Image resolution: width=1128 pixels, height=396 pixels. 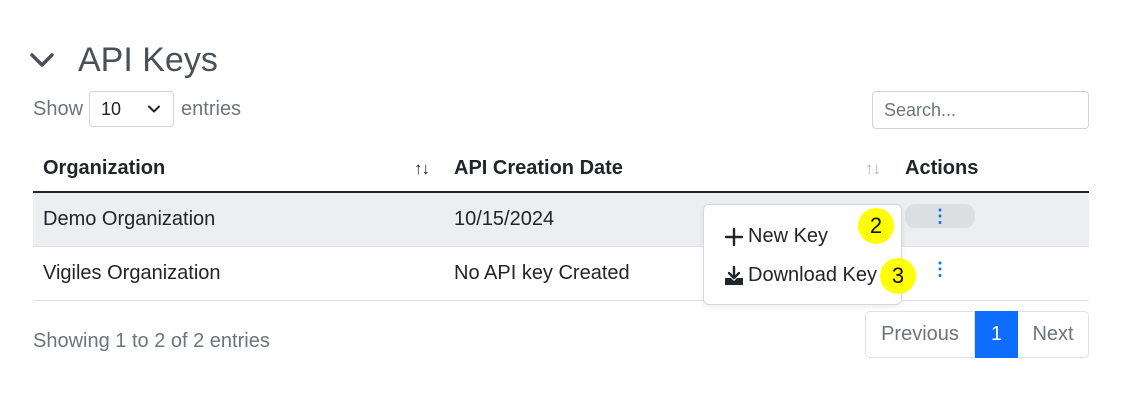 I want to click on step-badge: 3, so click(x=898, y=276).